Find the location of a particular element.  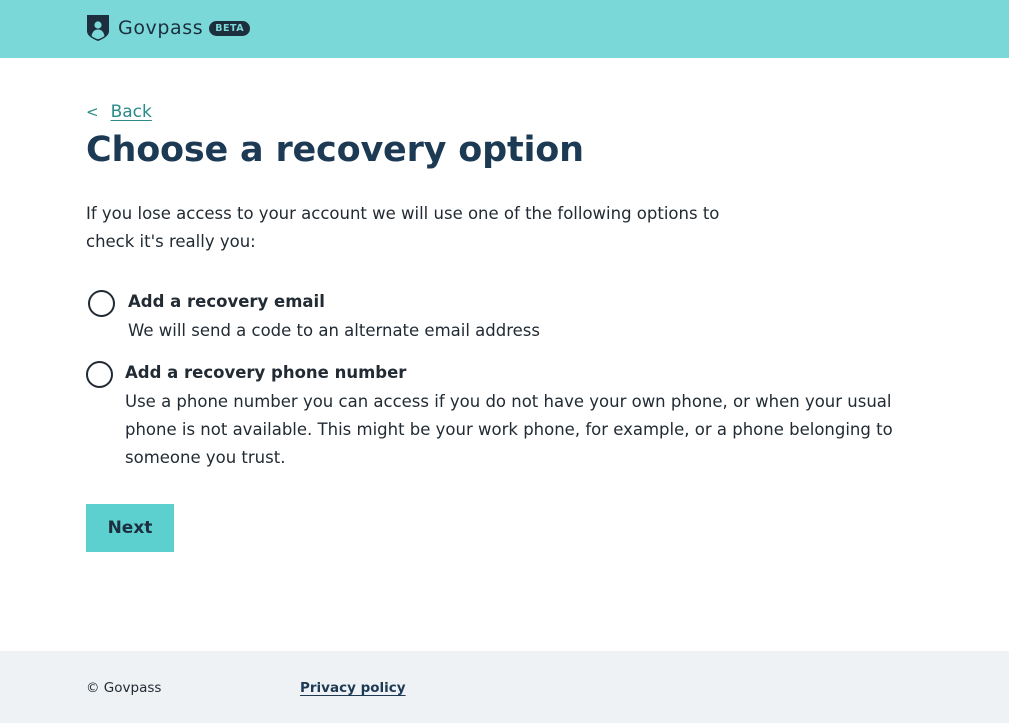

back-link: < Back is located at coordinates (119, 112).